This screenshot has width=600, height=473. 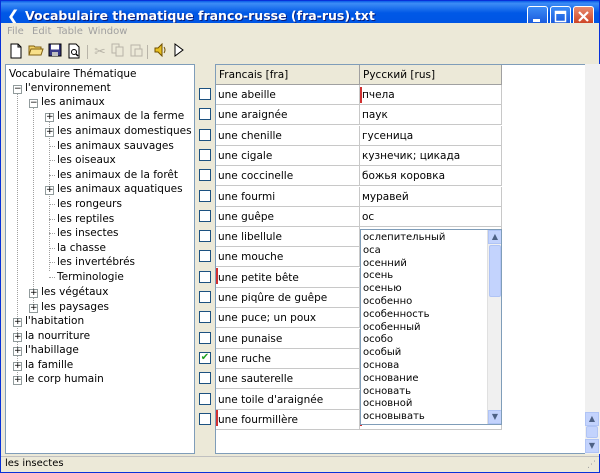 What do you see at coordinates (205, 357) in the screenshot?
I see `row-checkbox: ✔` at bounding box center [205, 357].